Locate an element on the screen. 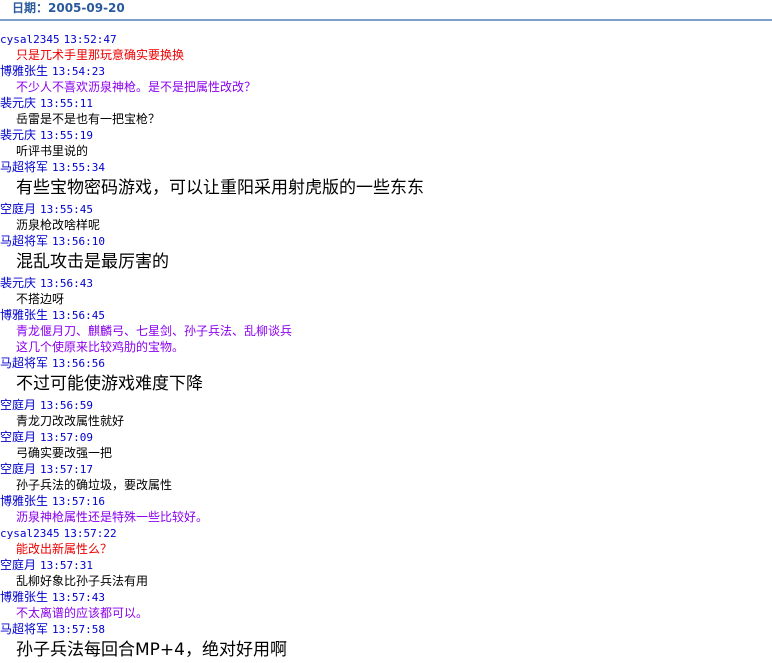 Image resolution: width=772 pixels, height=663 pixels. message-text: 这几个使原来比较鸡肋的宝物。 is located at coordinates (100, 347).